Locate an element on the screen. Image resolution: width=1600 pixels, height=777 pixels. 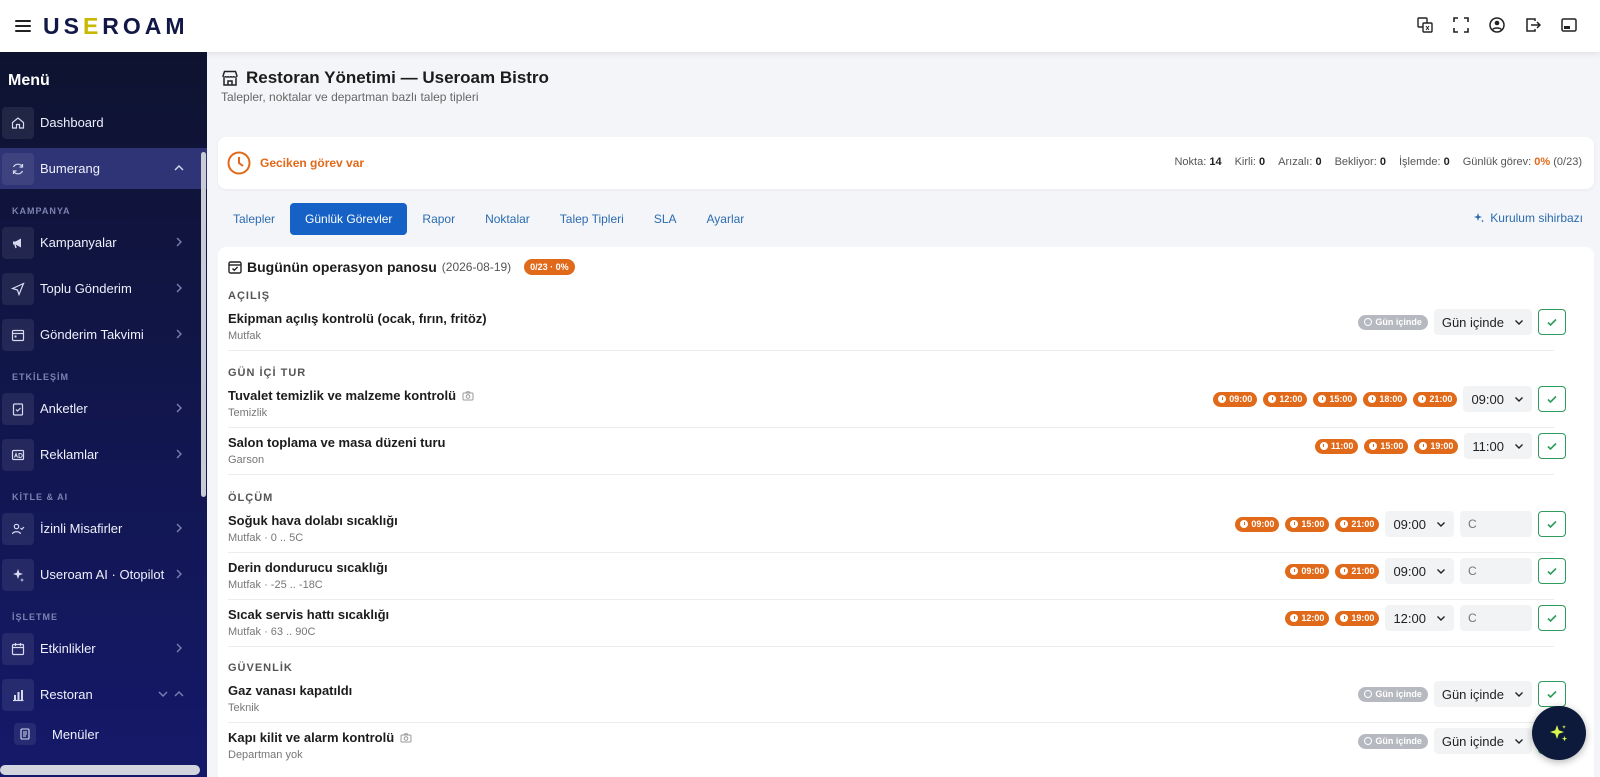
time-select: 12:00 is located at coordinates (1419, 618).